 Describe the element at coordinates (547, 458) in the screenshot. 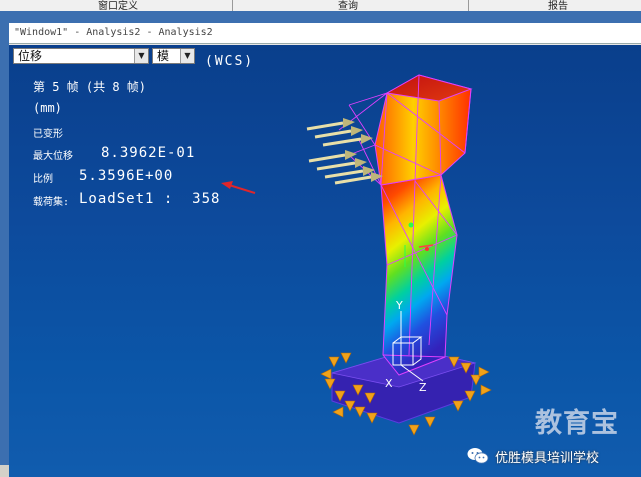

I see `wechat-account-name: 优胜模具培训学校` at that location.